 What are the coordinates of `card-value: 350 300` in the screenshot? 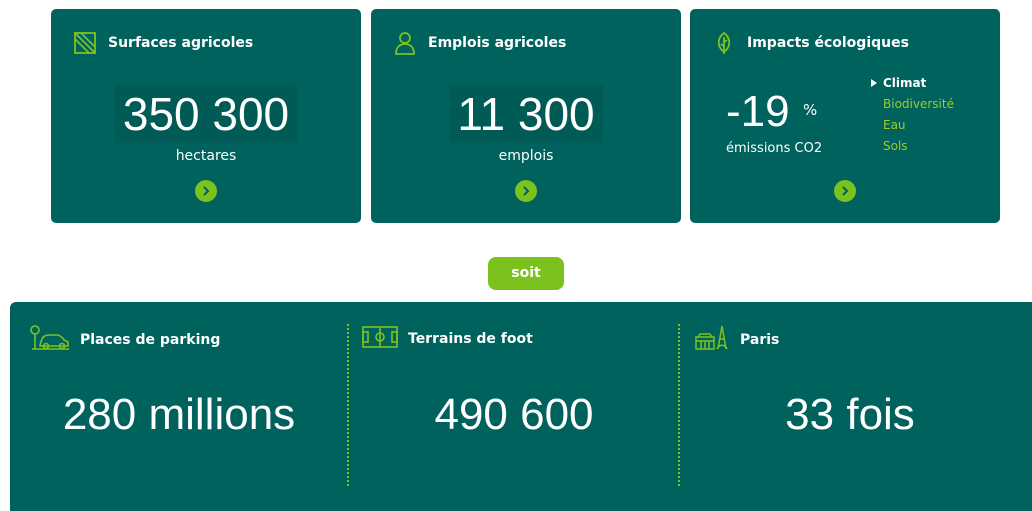 It's located at (206, 114).